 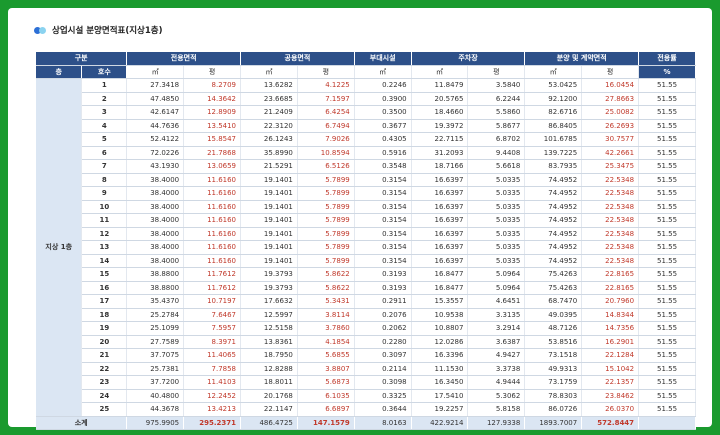 I want to click on table-cell: 18.7166, so click(x=440, y=166).